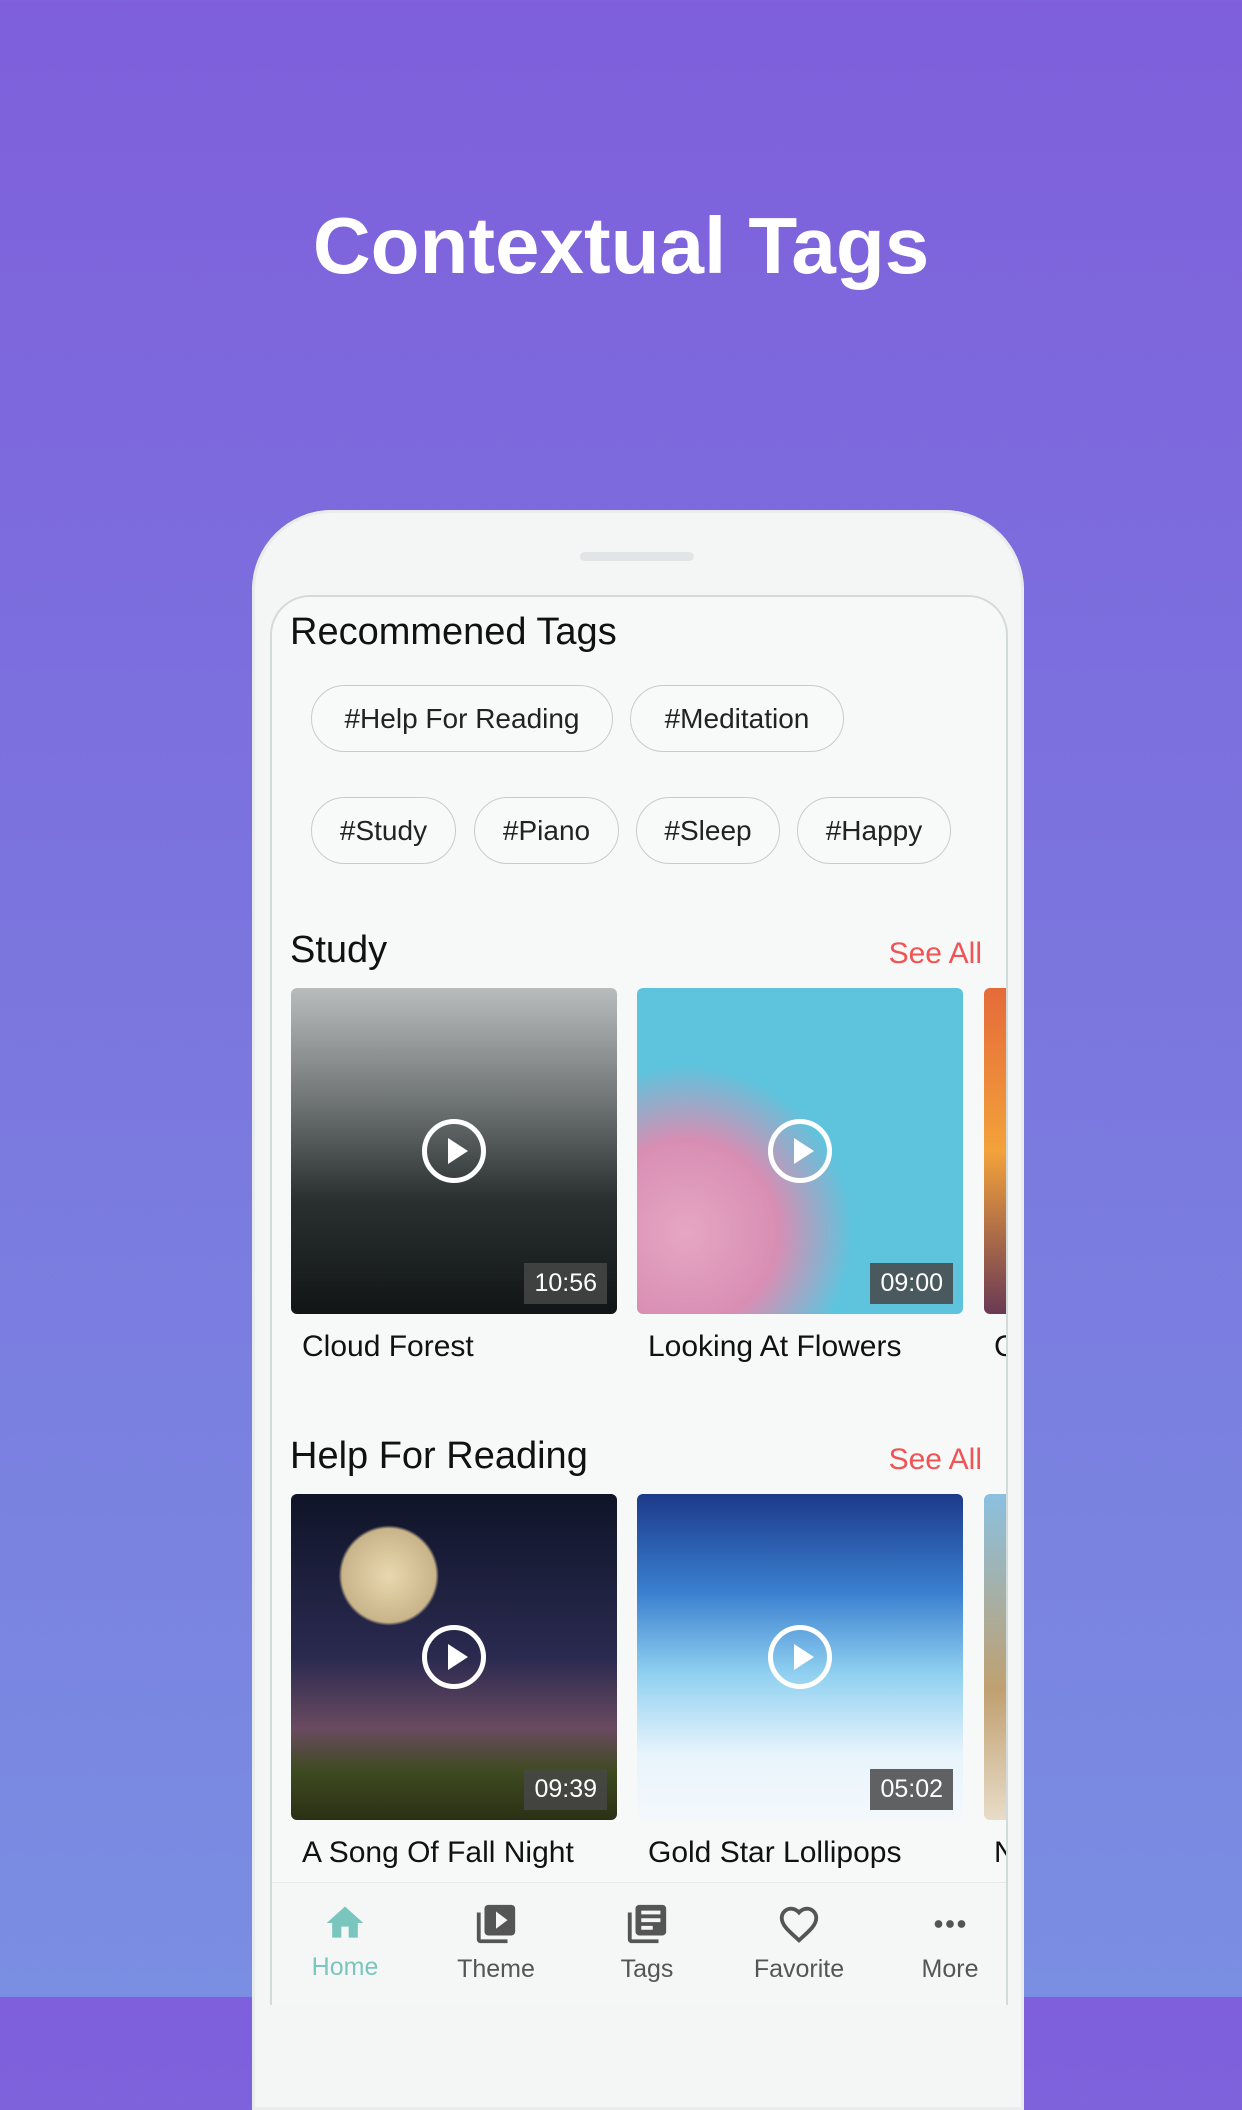 The height and width of the screenshot is (2110, 1242). I want to click on card-looking-at-flowers: 09:00, so click(800, 1151).